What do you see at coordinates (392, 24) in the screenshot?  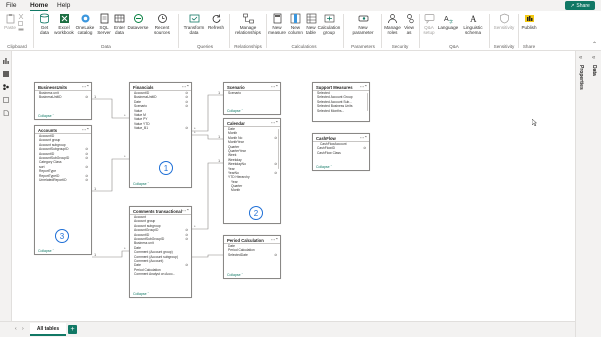 I see `manage-roles-button: Manage roles` at bounding box center [392, 24].